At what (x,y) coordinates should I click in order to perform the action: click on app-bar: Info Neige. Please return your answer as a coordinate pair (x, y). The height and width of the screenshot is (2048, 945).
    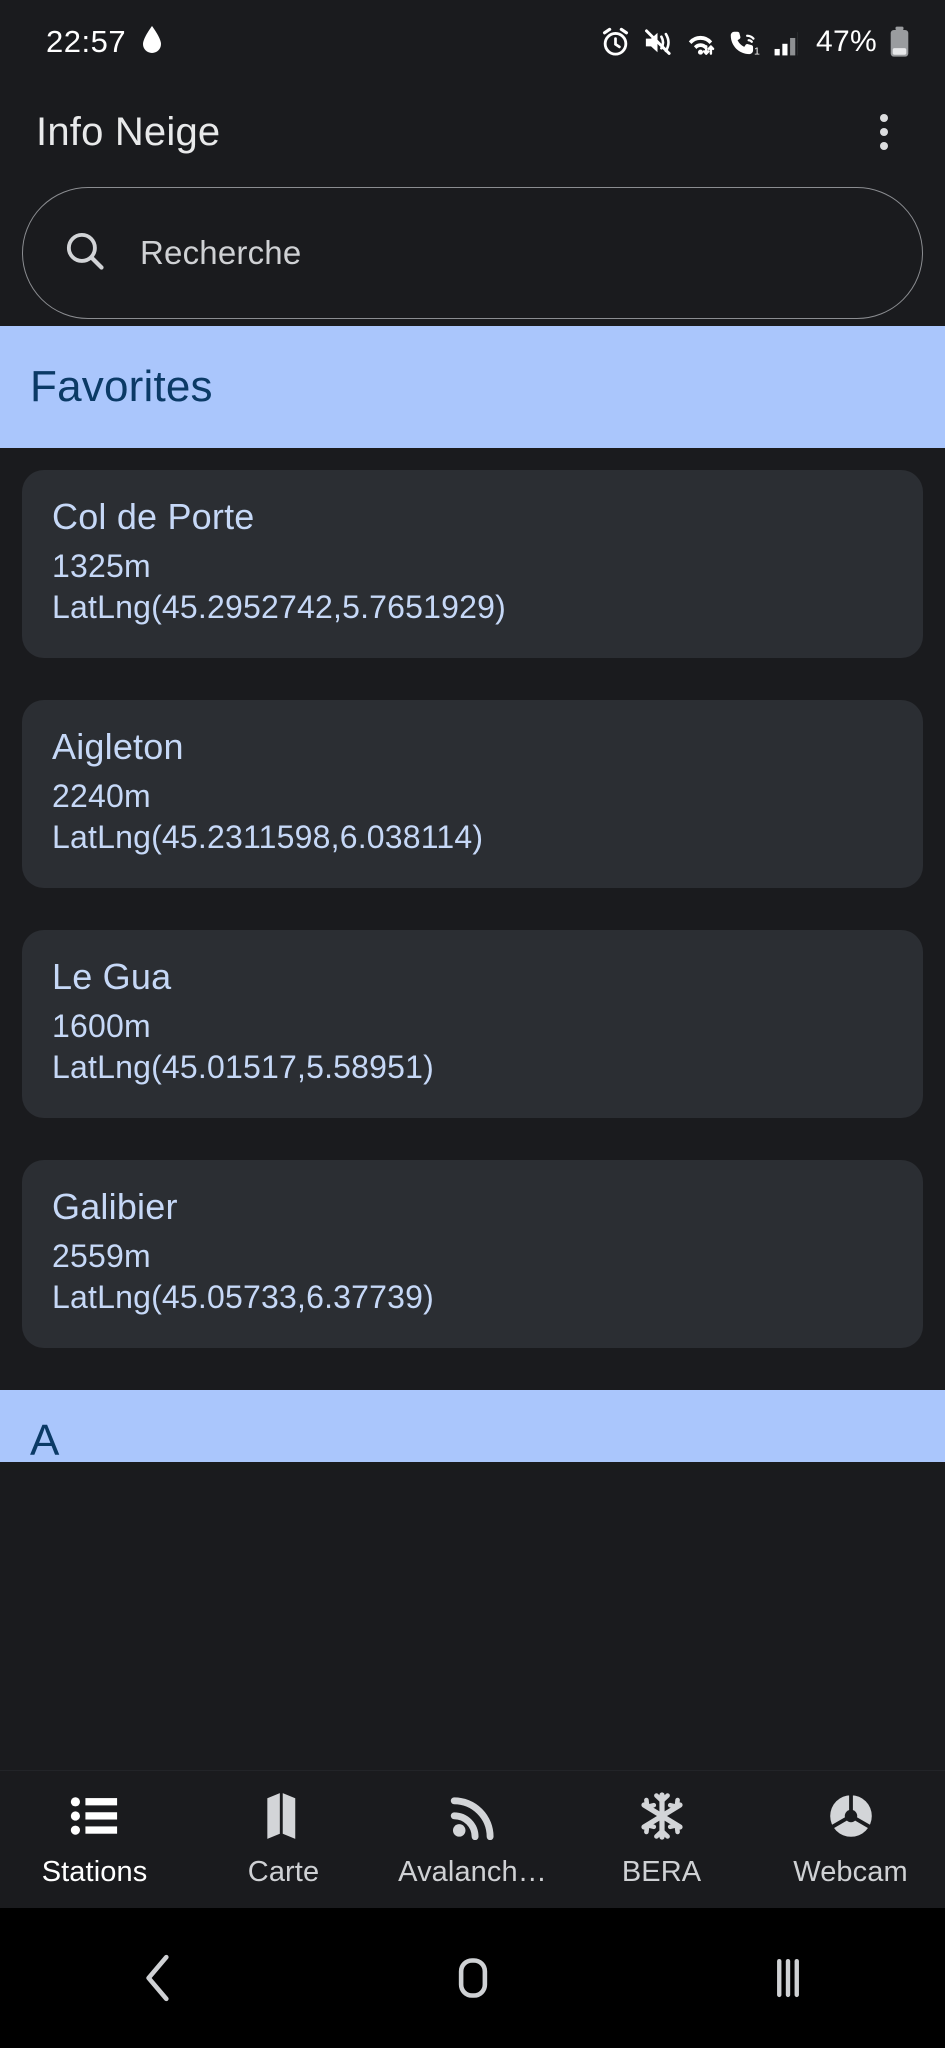
    Looking at the image, I should click on (472, 132).